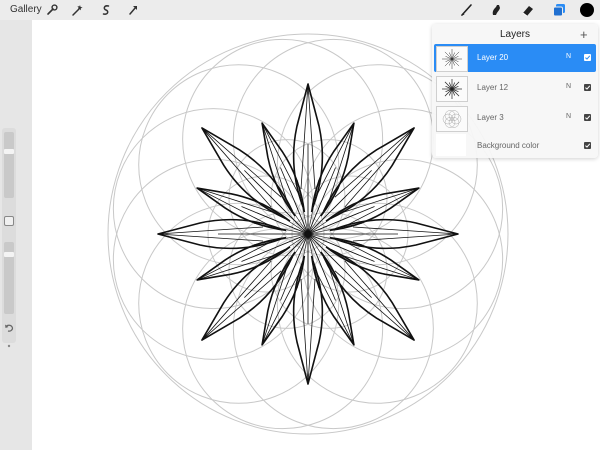 The image size is (600, 450). I want to click on brush-size-handle, so click(9, 152).